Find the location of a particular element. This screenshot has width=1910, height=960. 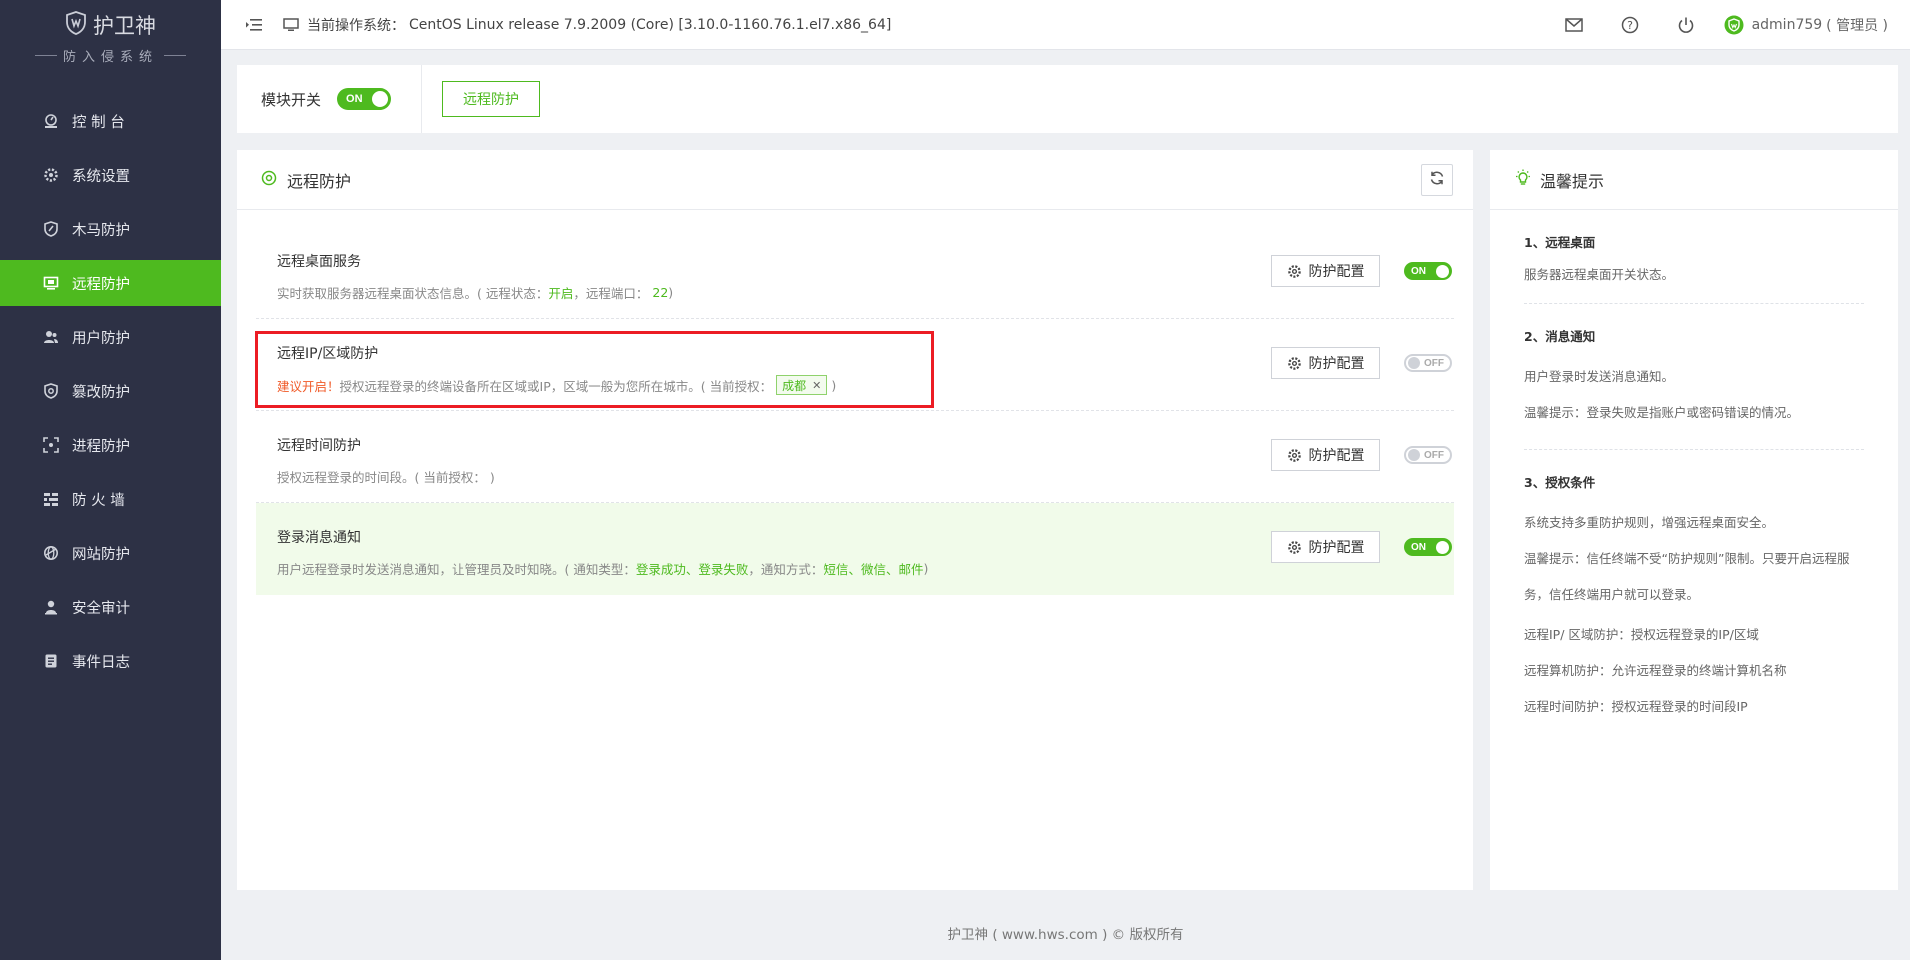

power-icon is located at coordinates (1686, 25).